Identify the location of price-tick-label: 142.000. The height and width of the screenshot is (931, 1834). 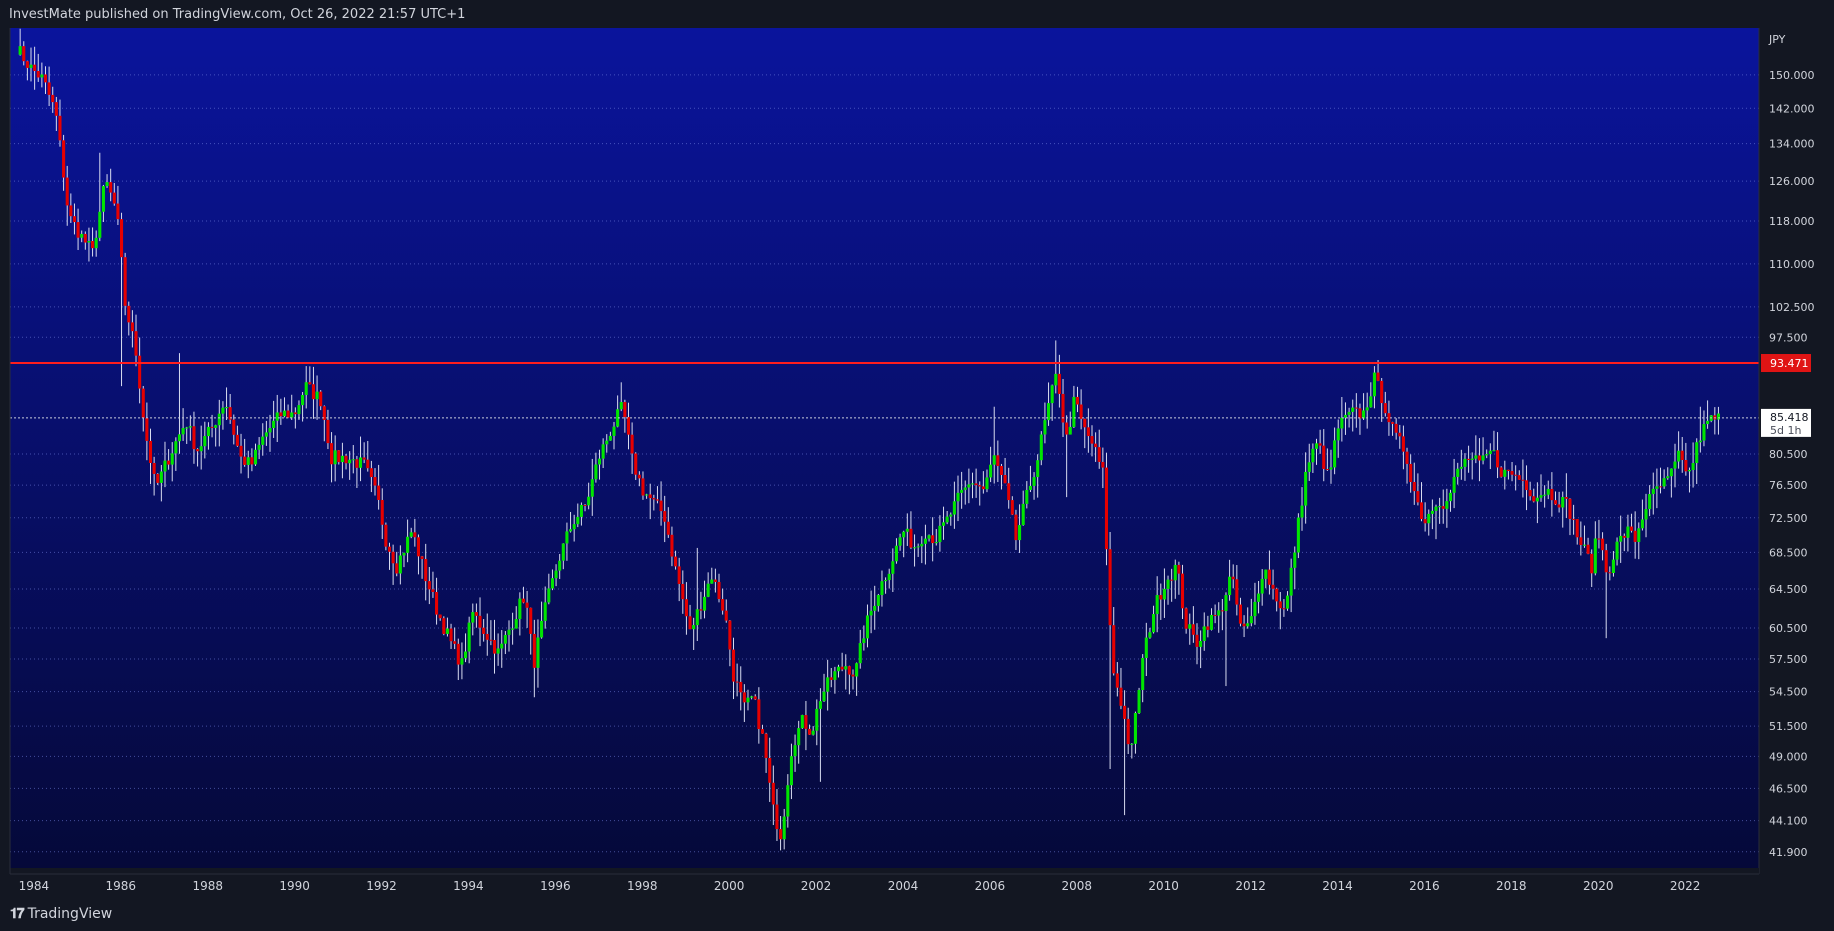
(1792, 108).